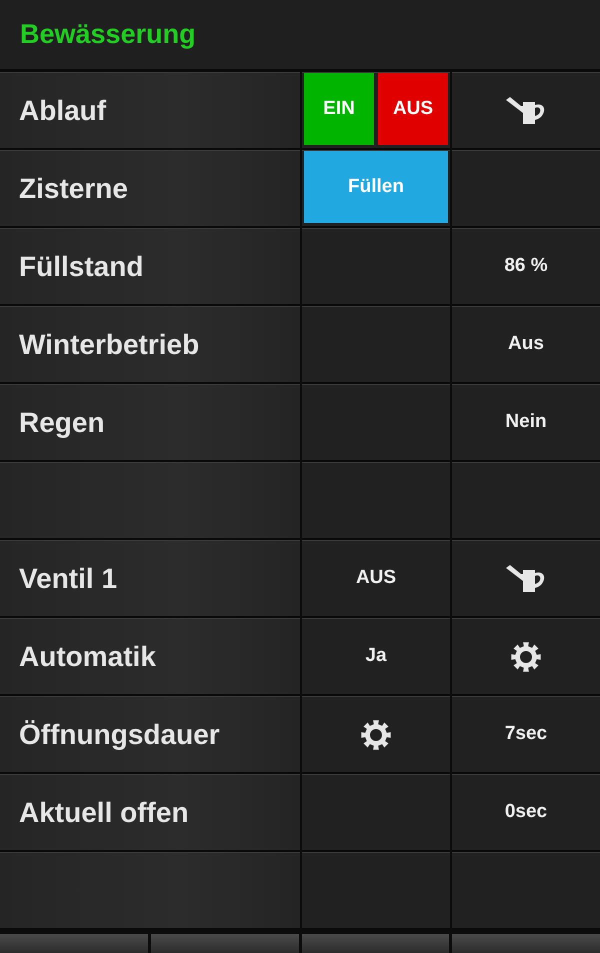 This screenshot has width=600, height=953. Describe the element at coordinates (339, 109) in the screenshot. I see `toggle-button: EIN` at that location.